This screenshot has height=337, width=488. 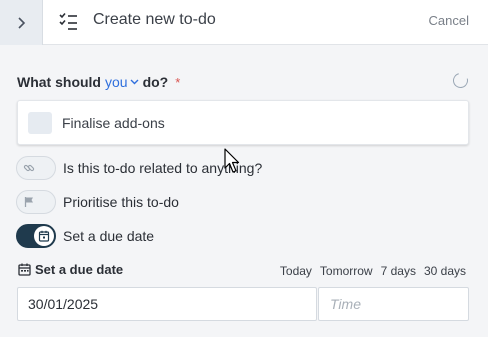 I want to click on todo-question-label: What should you do? *, so click(x=98, y=82).